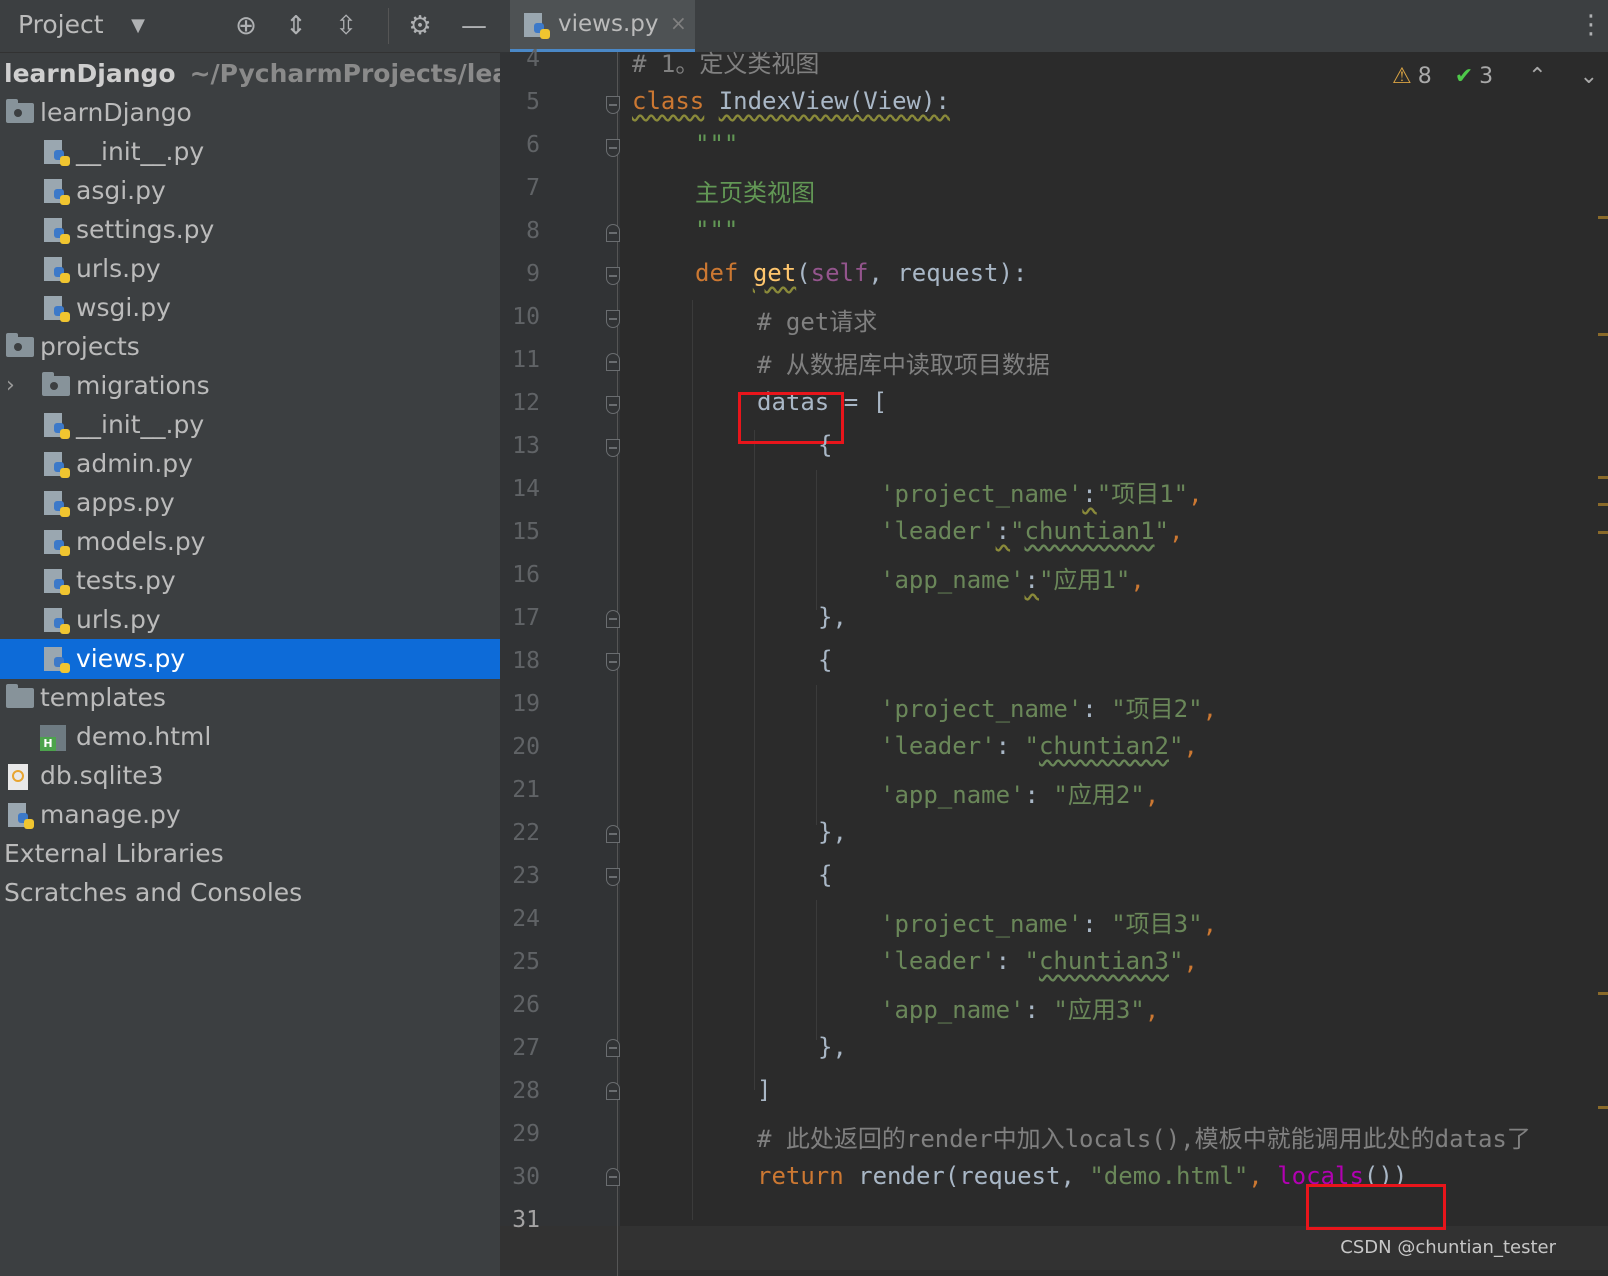 This screenshot has height=1276, width=1608. Describe the element at coordinates (420, 26) in the screenshot. I see `gear-icon: ⚙` at that location.